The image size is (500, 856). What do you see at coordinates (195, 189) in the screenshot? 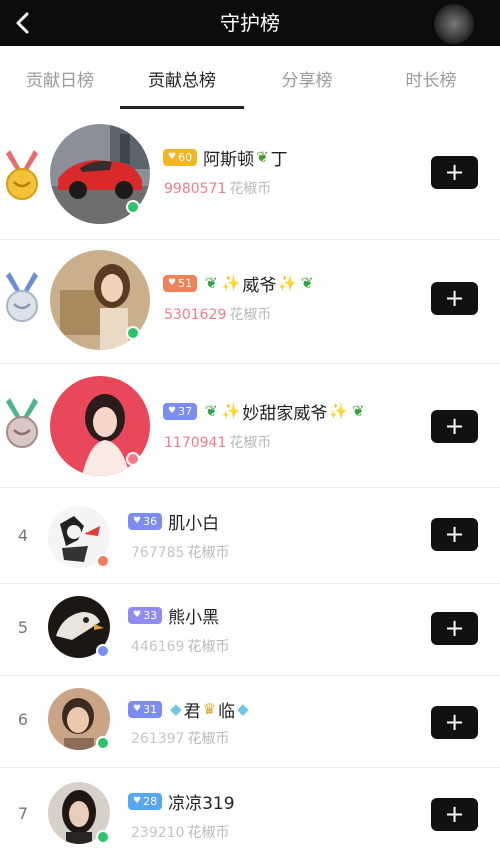
I see `score-value: 9980571` at bounding box center [195, 189].